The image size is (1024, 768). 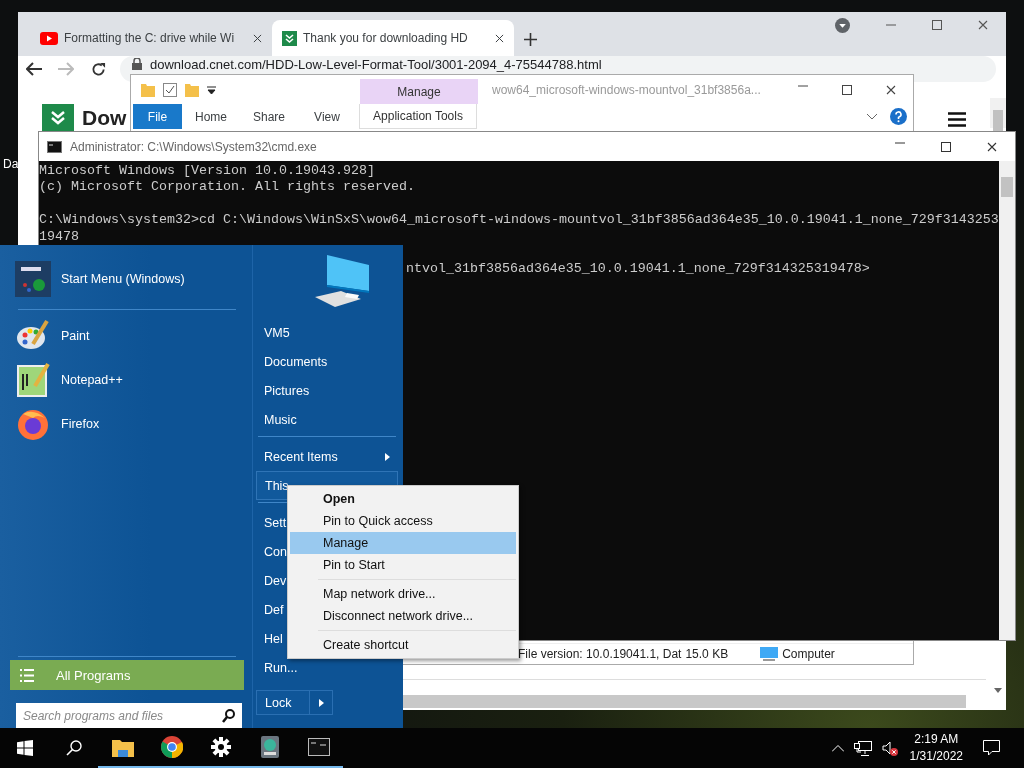 What do you see at coordinates (104, 118) in the screenshot?
I see `site-logo-text: Dow` at bounding box center [104, 118].